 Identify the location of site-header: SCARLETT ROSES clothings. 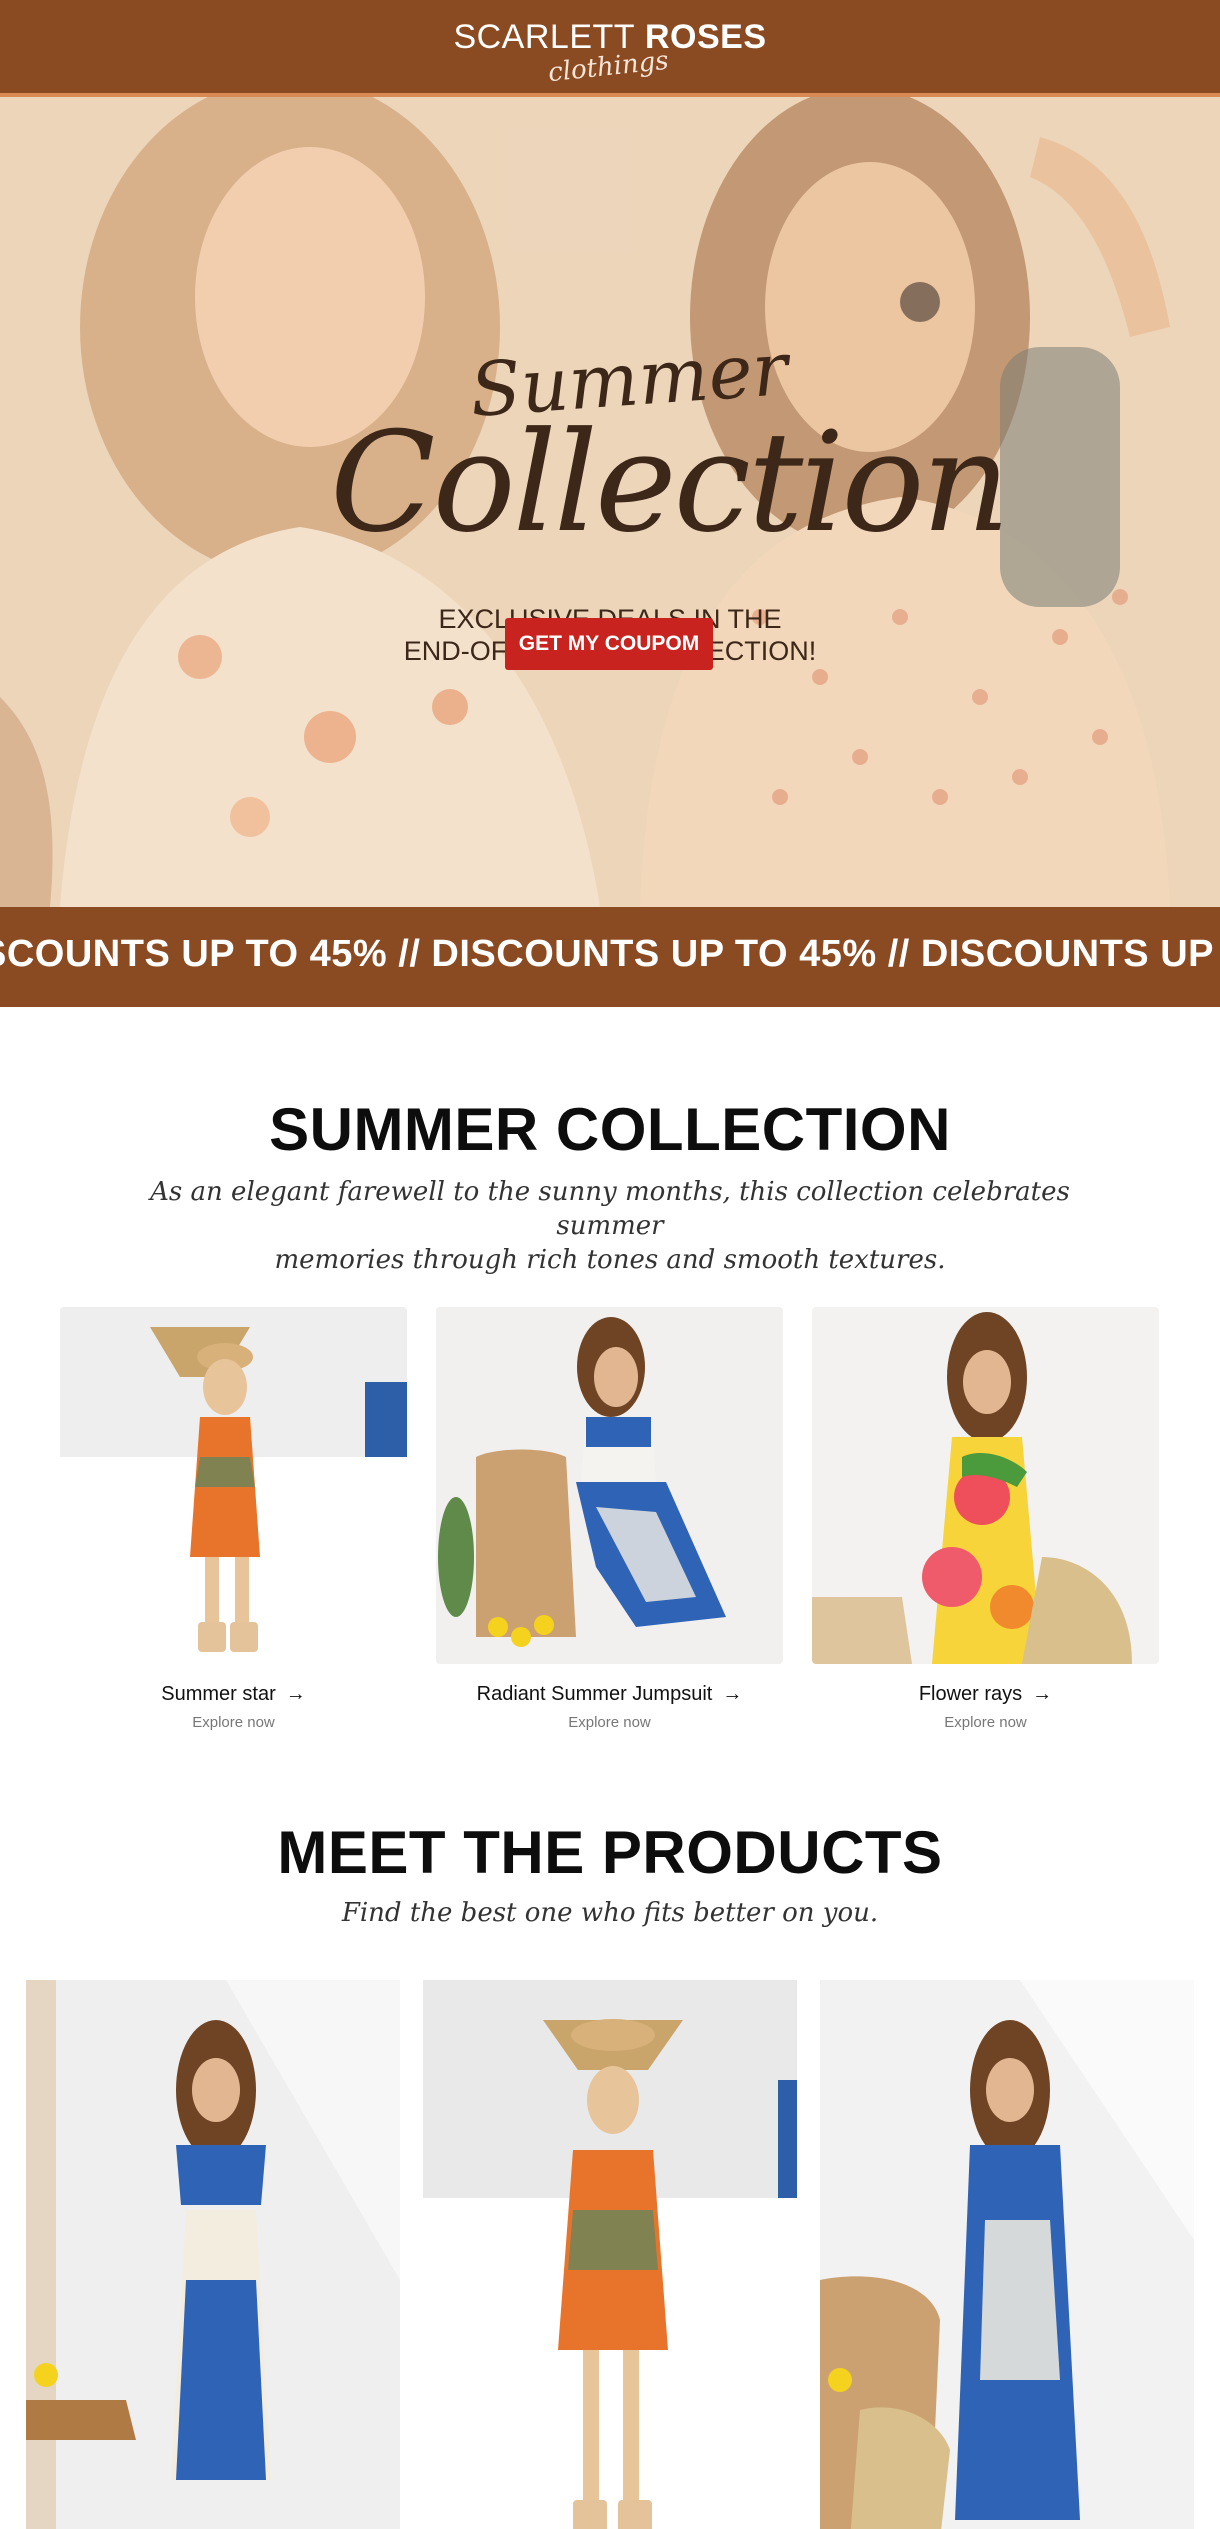
(610, 48).